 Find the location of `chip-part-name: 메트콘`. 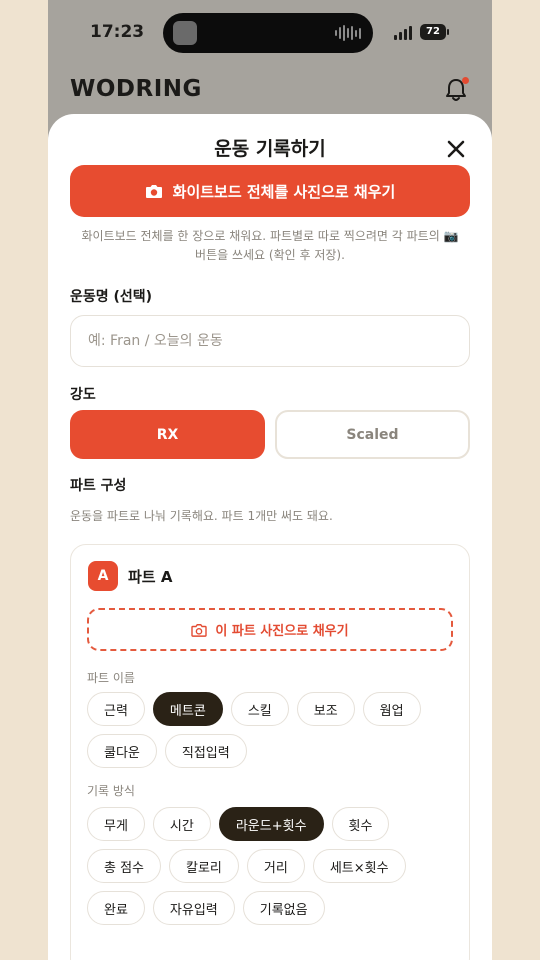

chip-part-name: 메트콘 is located at coordinates (187, 709).